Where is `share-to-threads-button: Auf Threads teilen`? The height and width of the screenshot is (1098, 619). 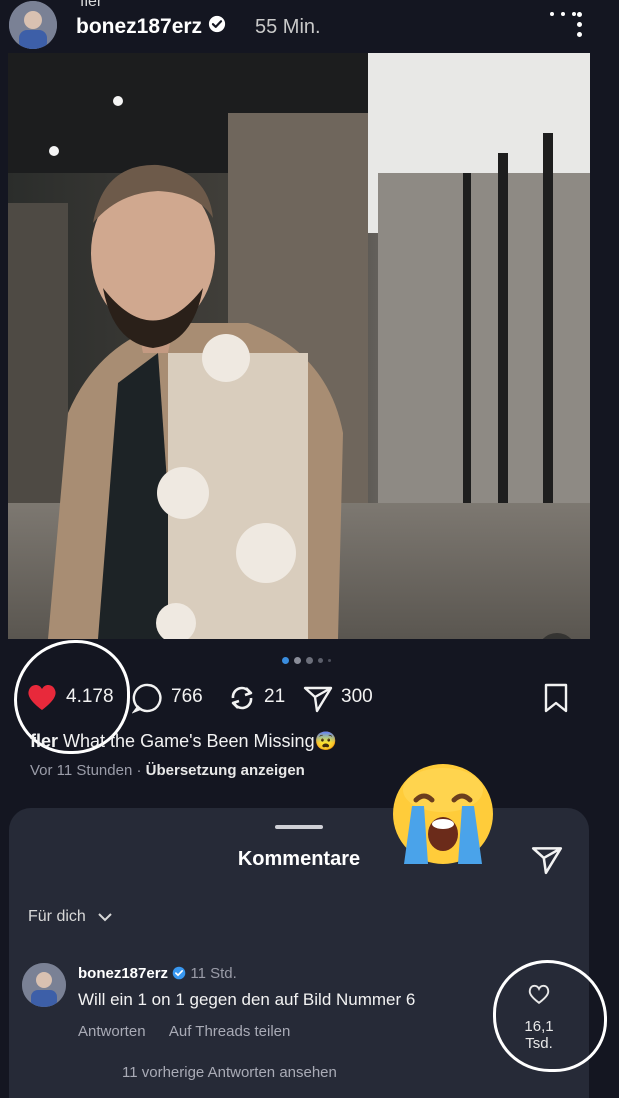
share-to-threads-button: Auf Threads teilen is located at coordinates (229, 1031).